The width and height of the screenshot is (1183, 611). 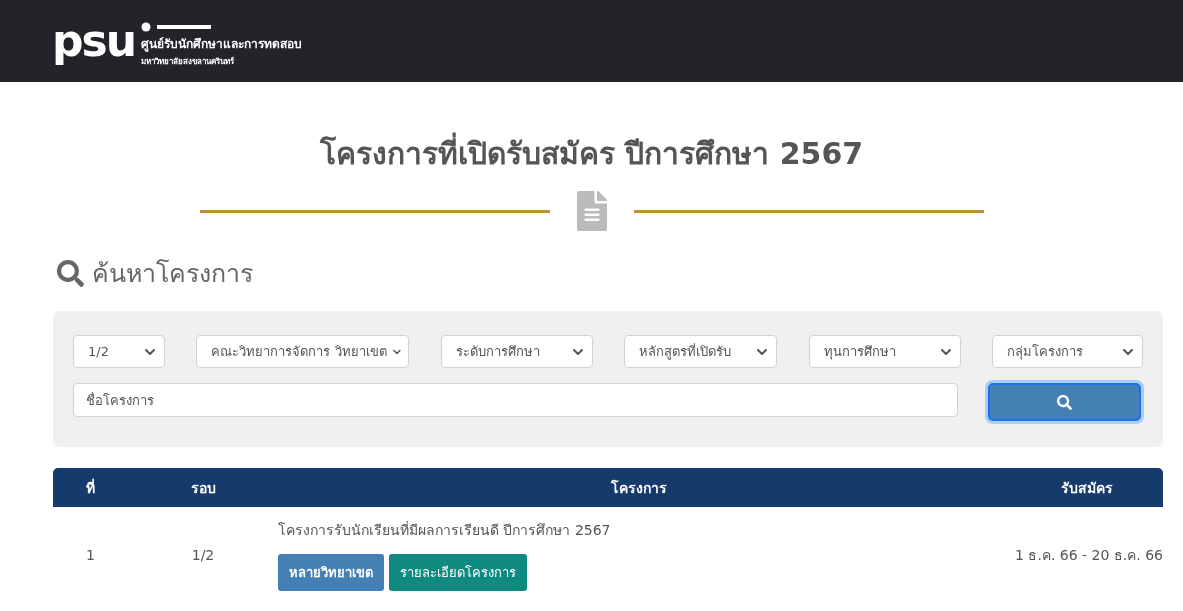 What do you see at coordinates (884, 351) in the screenshot?
I see `filter-dropdown: ทุนการศึกษา` at bounding box center [884, 351].